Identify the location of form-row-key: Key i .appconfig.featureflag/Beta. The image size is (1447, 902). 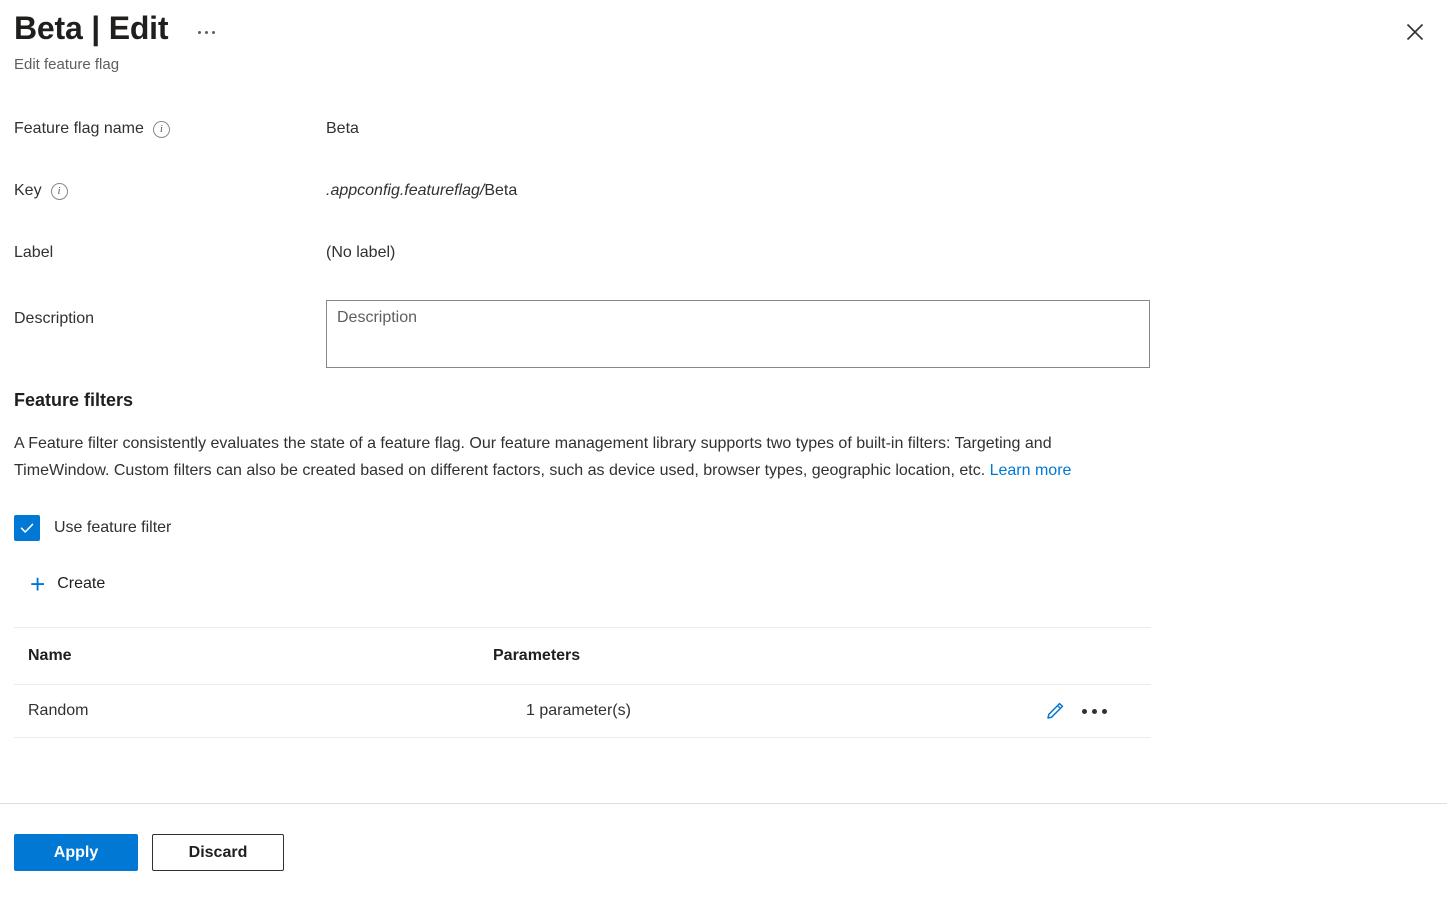
(723, 203).